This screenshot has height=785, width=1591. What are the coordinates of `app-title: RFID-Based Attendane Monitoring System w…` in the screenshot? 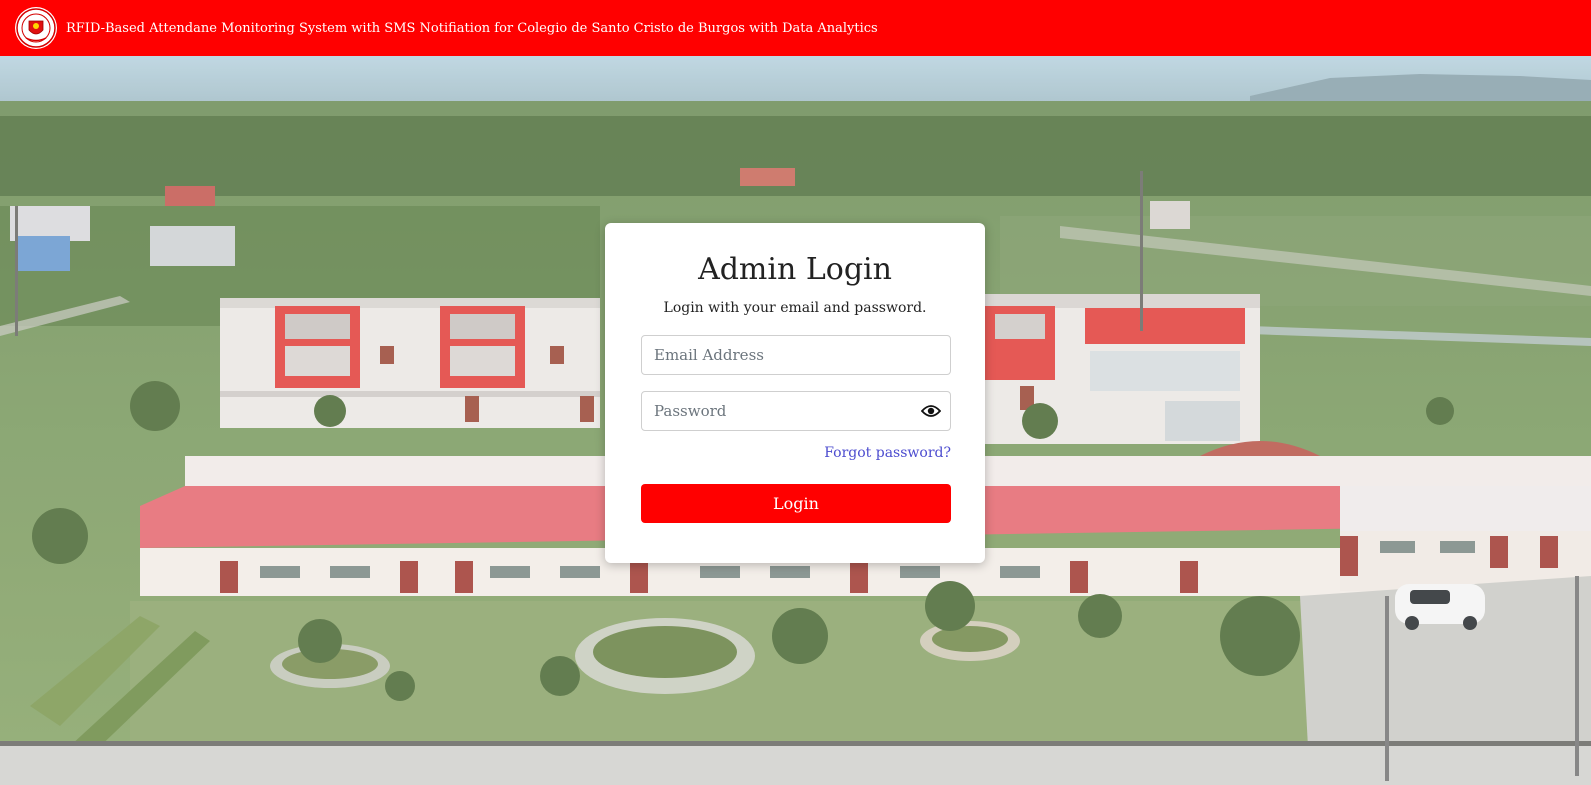 It's located at (472, 28).